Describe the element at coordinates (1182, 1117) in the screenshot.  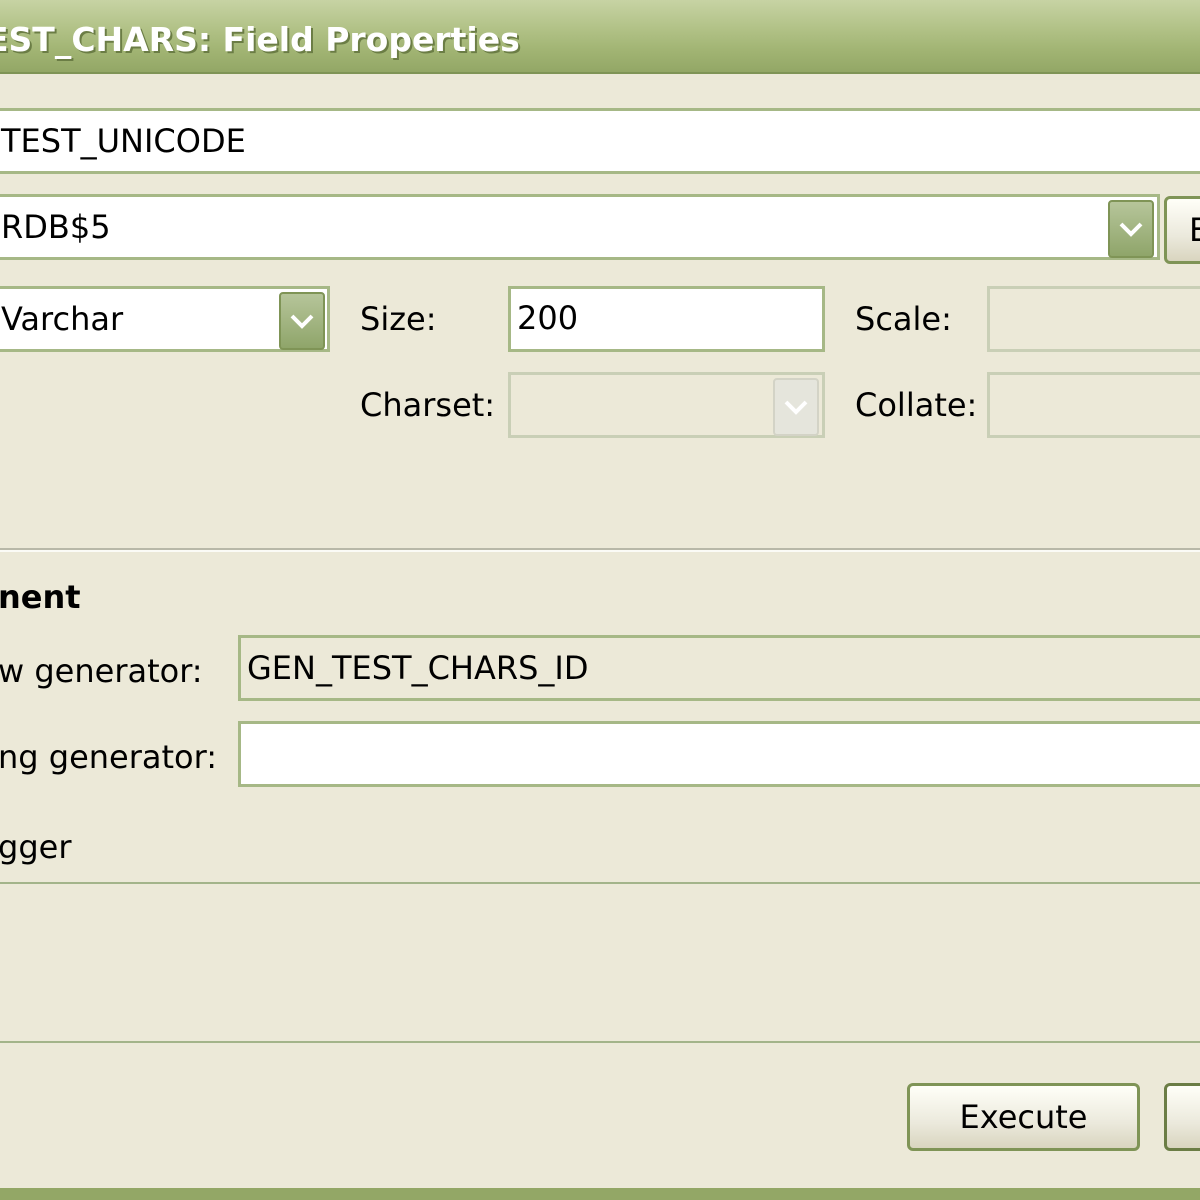
I see `cancel-button` at that location.